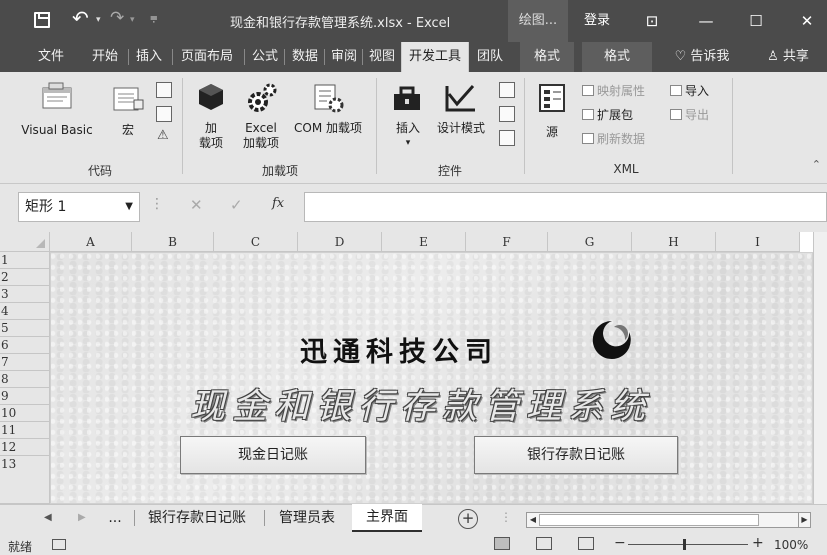 The height and width of the screenshot is (555, 827). Describe the element at coordinates (164, 114) in the screenshot. I see `relative-reference-icon` at that location.